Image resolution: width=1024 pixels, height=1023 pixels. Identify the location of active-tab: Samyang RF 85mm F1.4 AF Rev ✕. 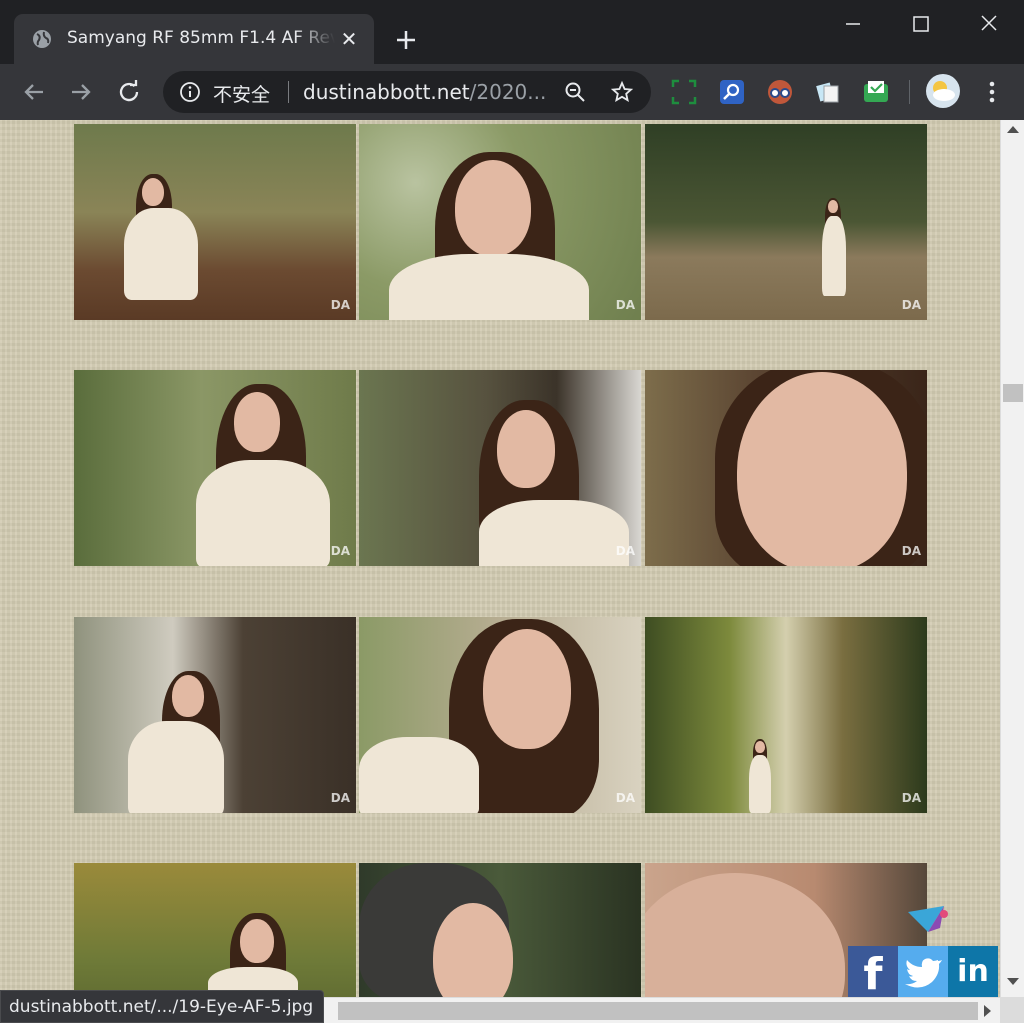
(194, 39).